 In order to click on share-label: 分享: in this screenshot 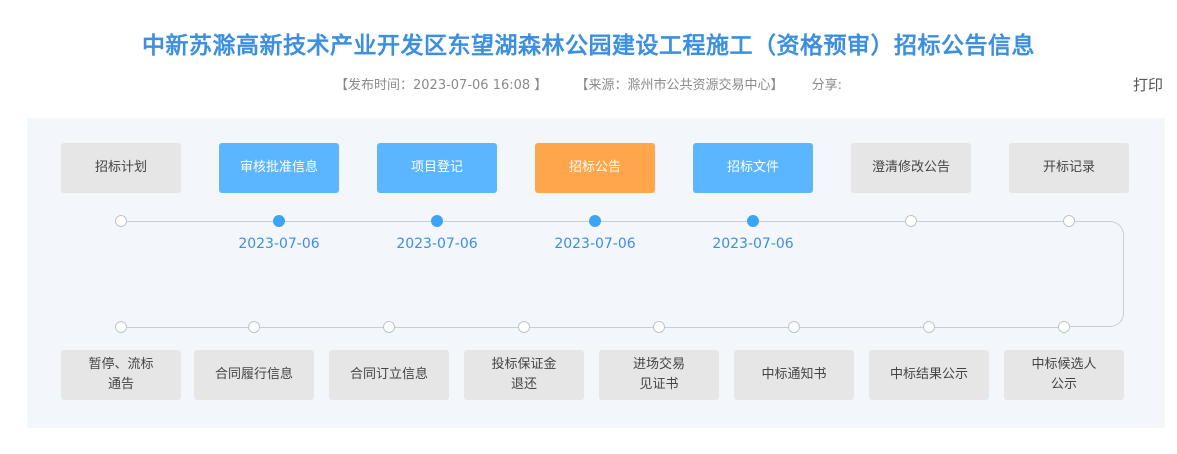, I will do `click(827, 85)`.